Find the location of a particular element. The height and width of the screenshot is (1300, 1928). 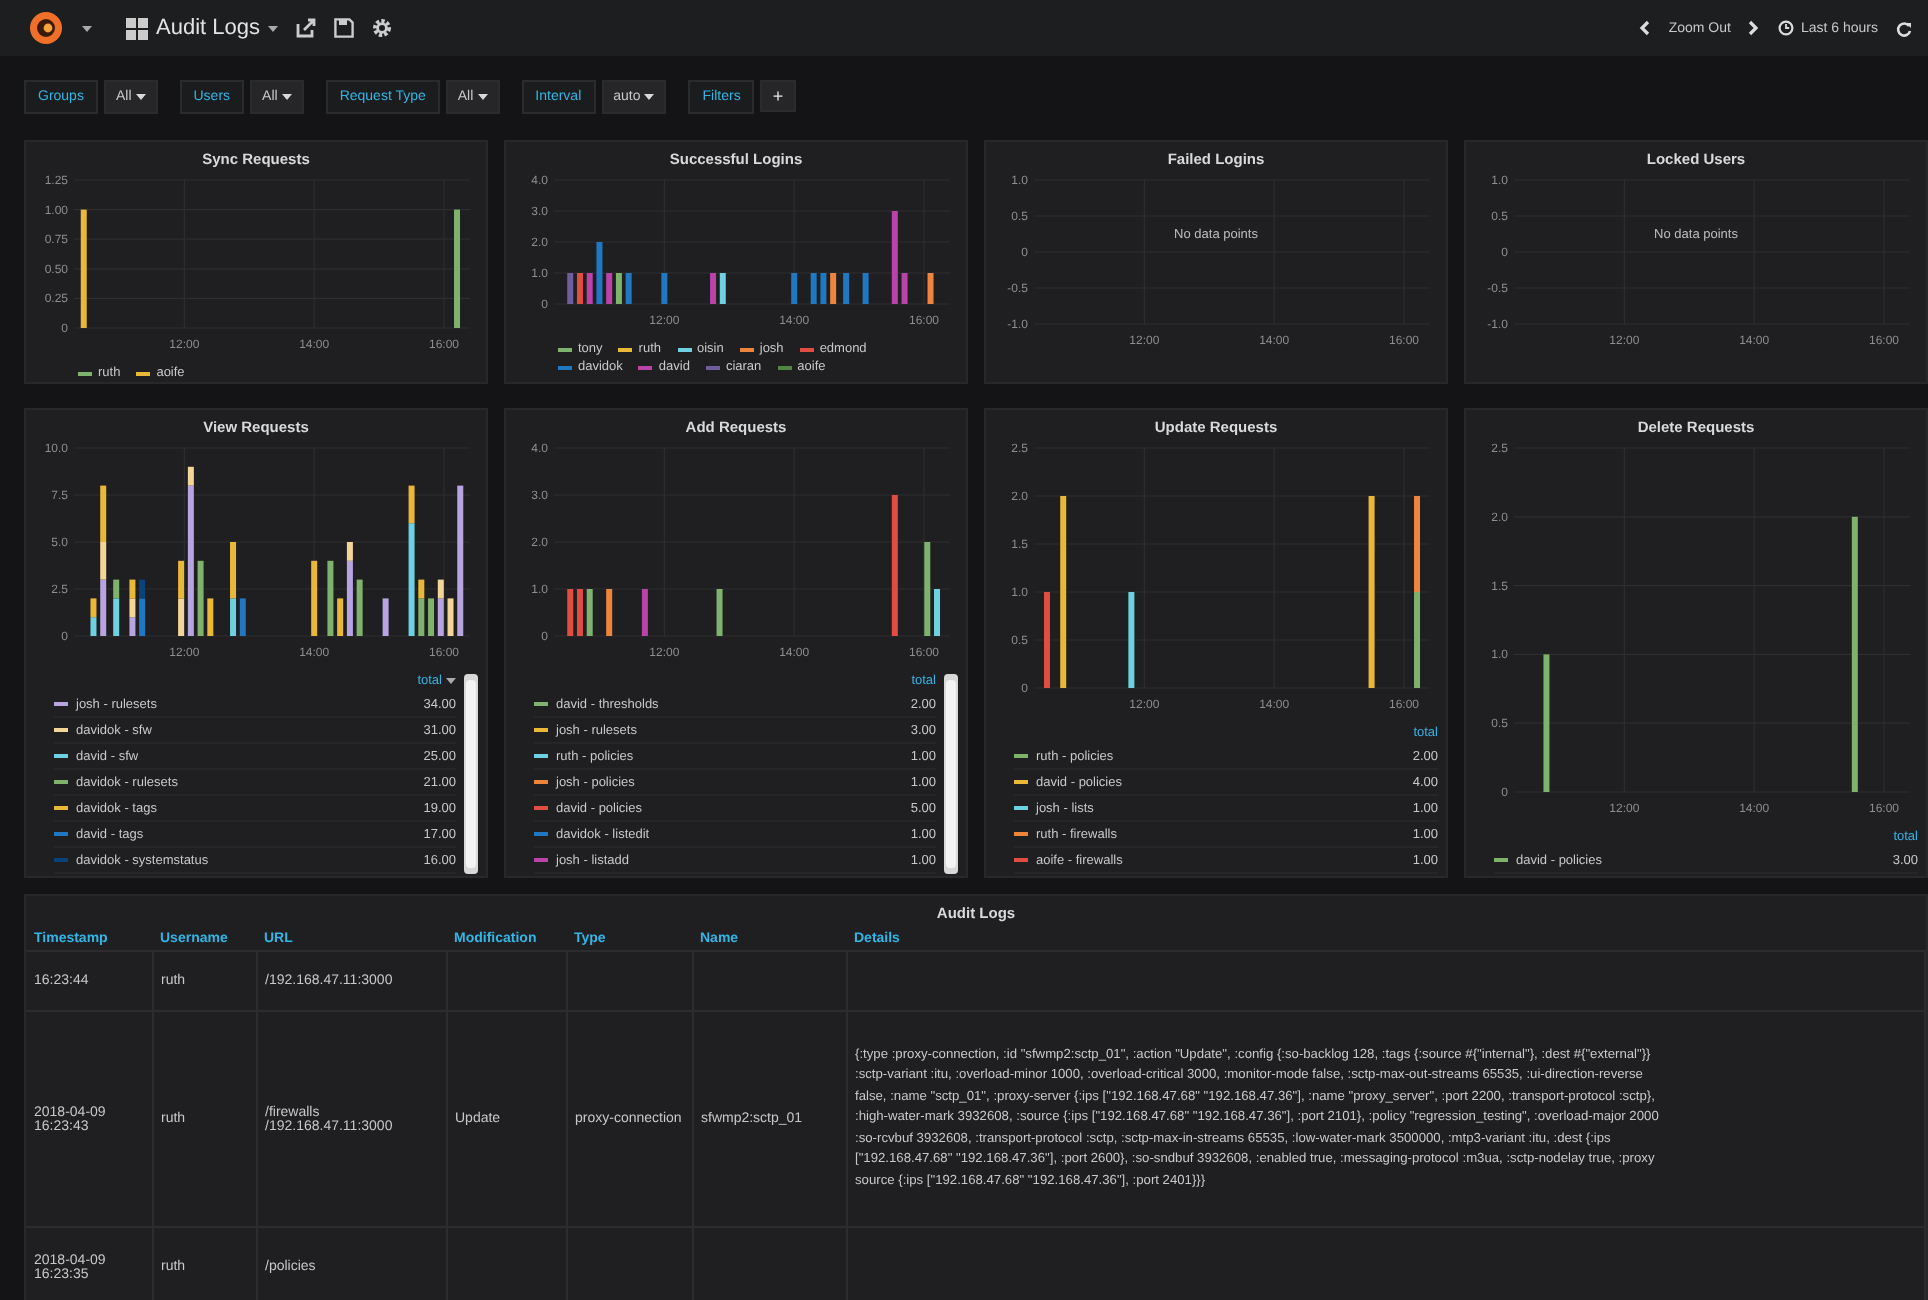

save-icon is located at coordinates (343, 28).